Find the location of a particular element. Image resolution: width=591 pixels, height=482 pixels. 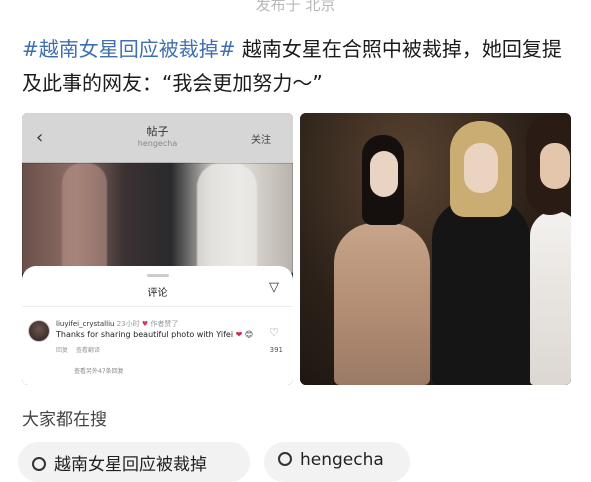

person-center-body is located at coordinates (481, 292).